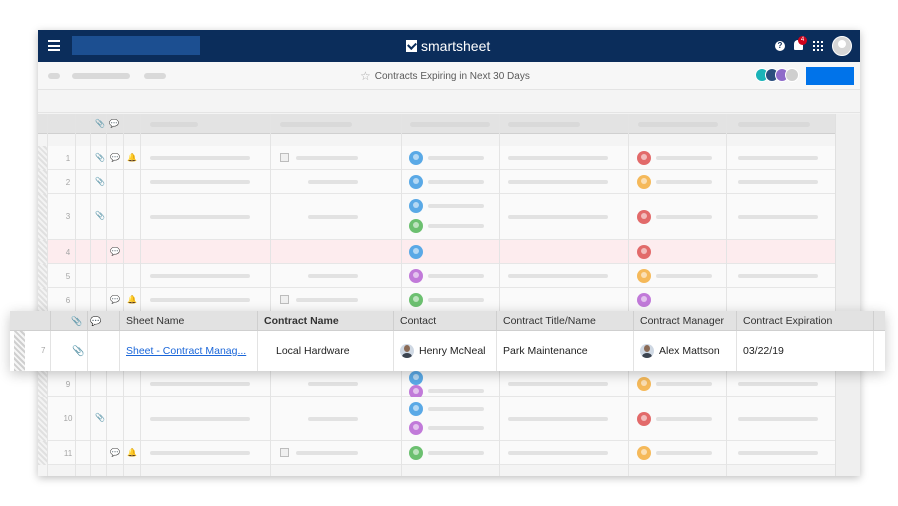 This screenshot has height=506, width=898. I want to click on column-header-contract-name: Contract Name, so click(326, 321).